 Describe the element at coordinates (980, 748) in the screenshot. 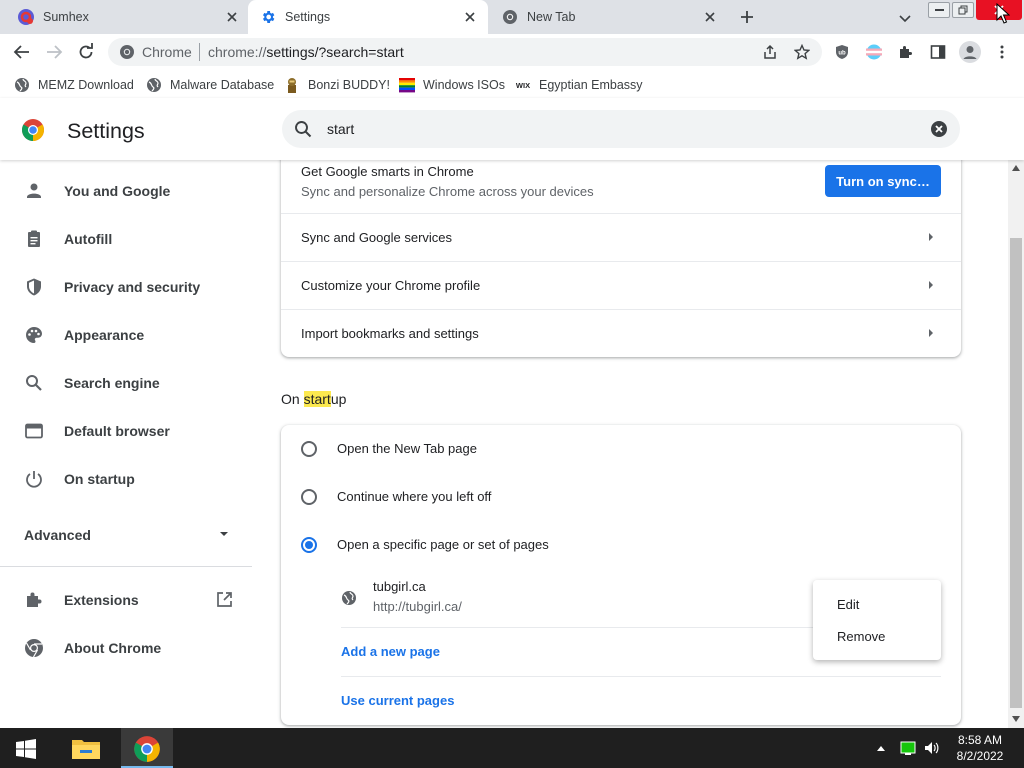

I see `taskbar-clock: 8:58 AM 8/2/2022` at that location.